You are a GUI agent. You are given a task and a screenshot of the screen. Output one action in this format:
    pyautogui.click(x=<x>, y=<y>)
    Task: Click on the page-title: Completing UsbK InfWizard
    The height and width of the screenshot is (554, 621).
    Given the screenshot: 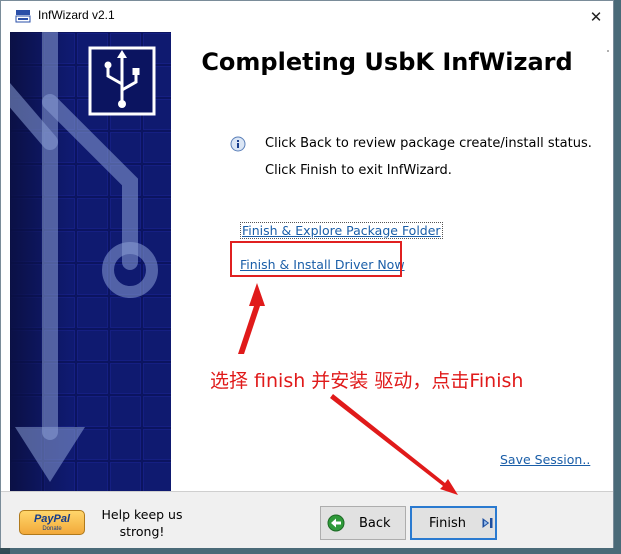 What is the action you would take?
    pyautogui.click(x=387, y=62)
    